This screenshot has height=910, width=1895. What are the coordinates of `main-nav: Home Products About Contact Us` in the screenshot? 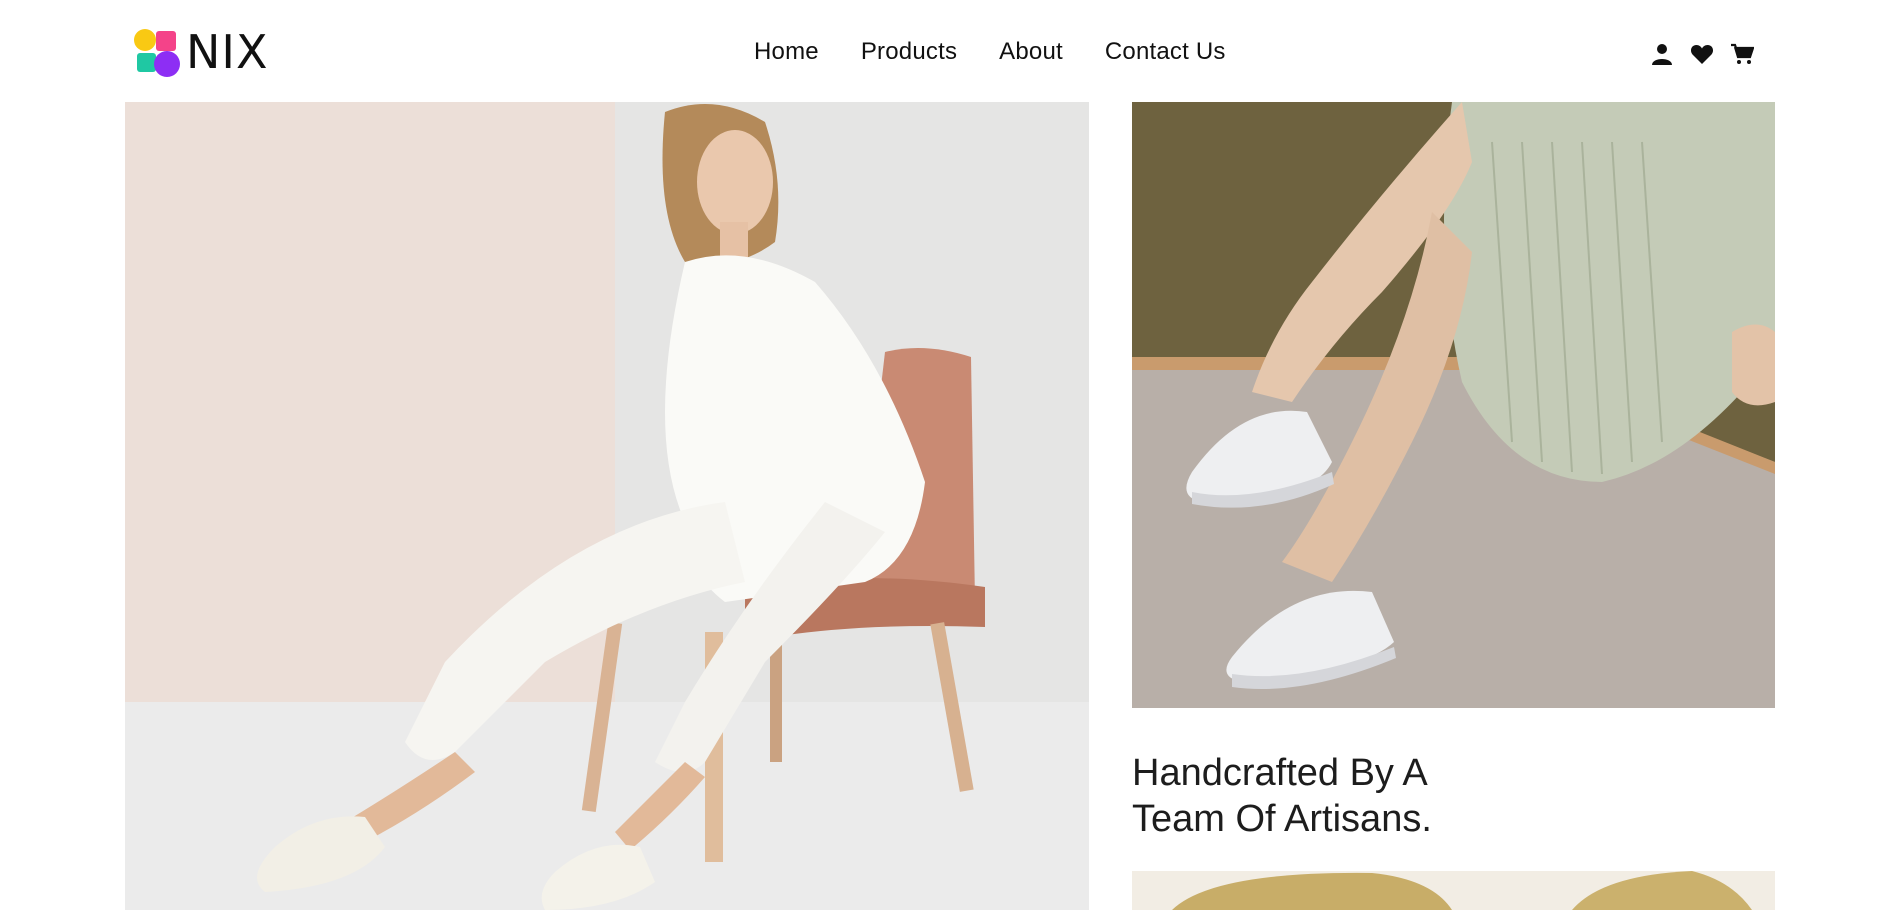 It's located at (990, 52).